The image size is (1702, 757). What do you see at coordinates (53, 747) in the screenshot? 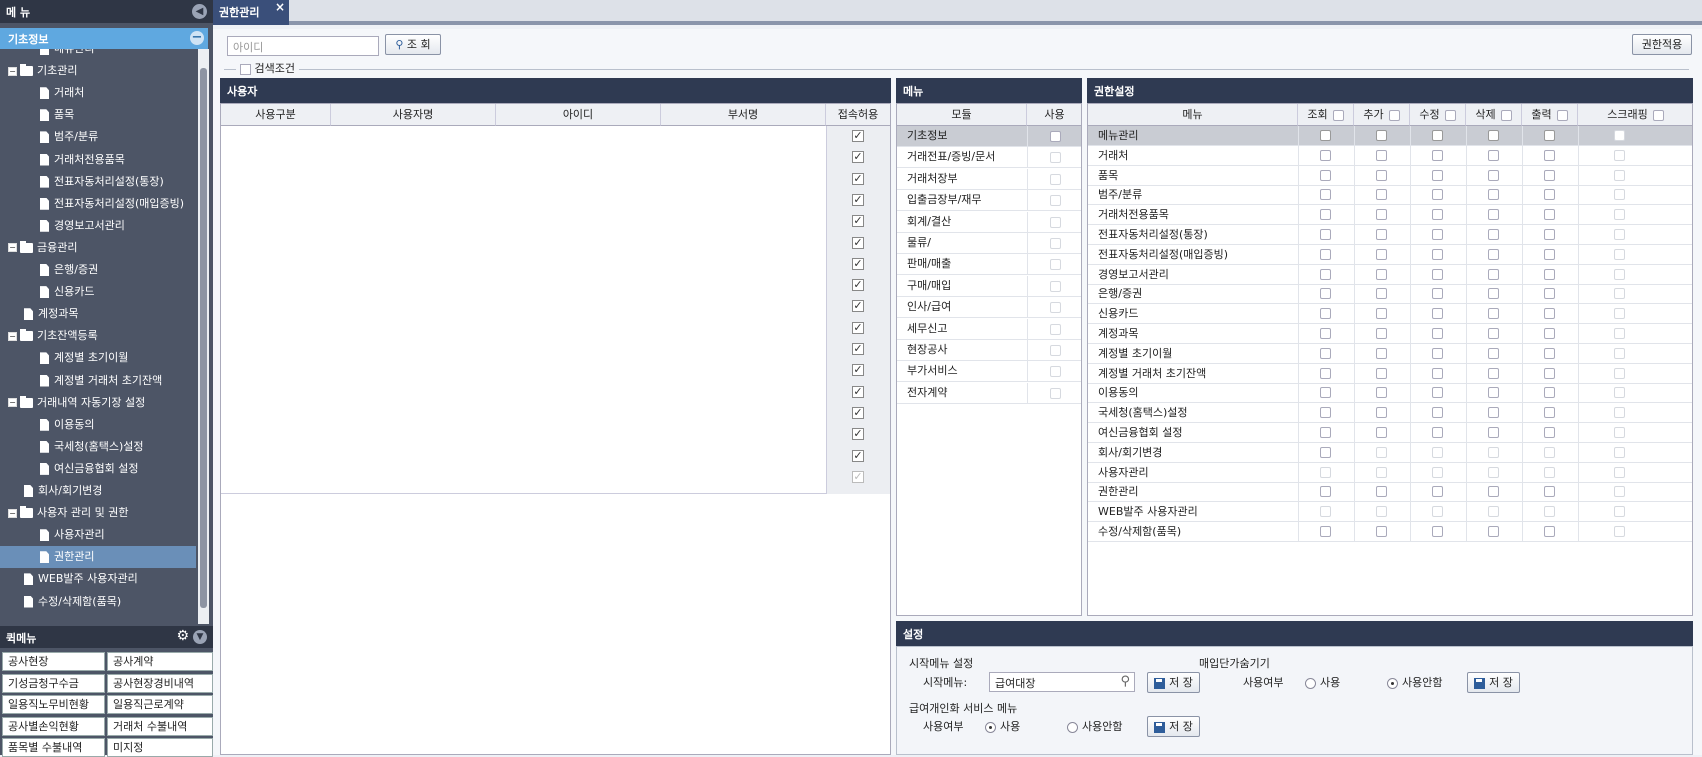
I see `quick-menu-button: 품목별 수불내역` at bounding box center [53, 747].